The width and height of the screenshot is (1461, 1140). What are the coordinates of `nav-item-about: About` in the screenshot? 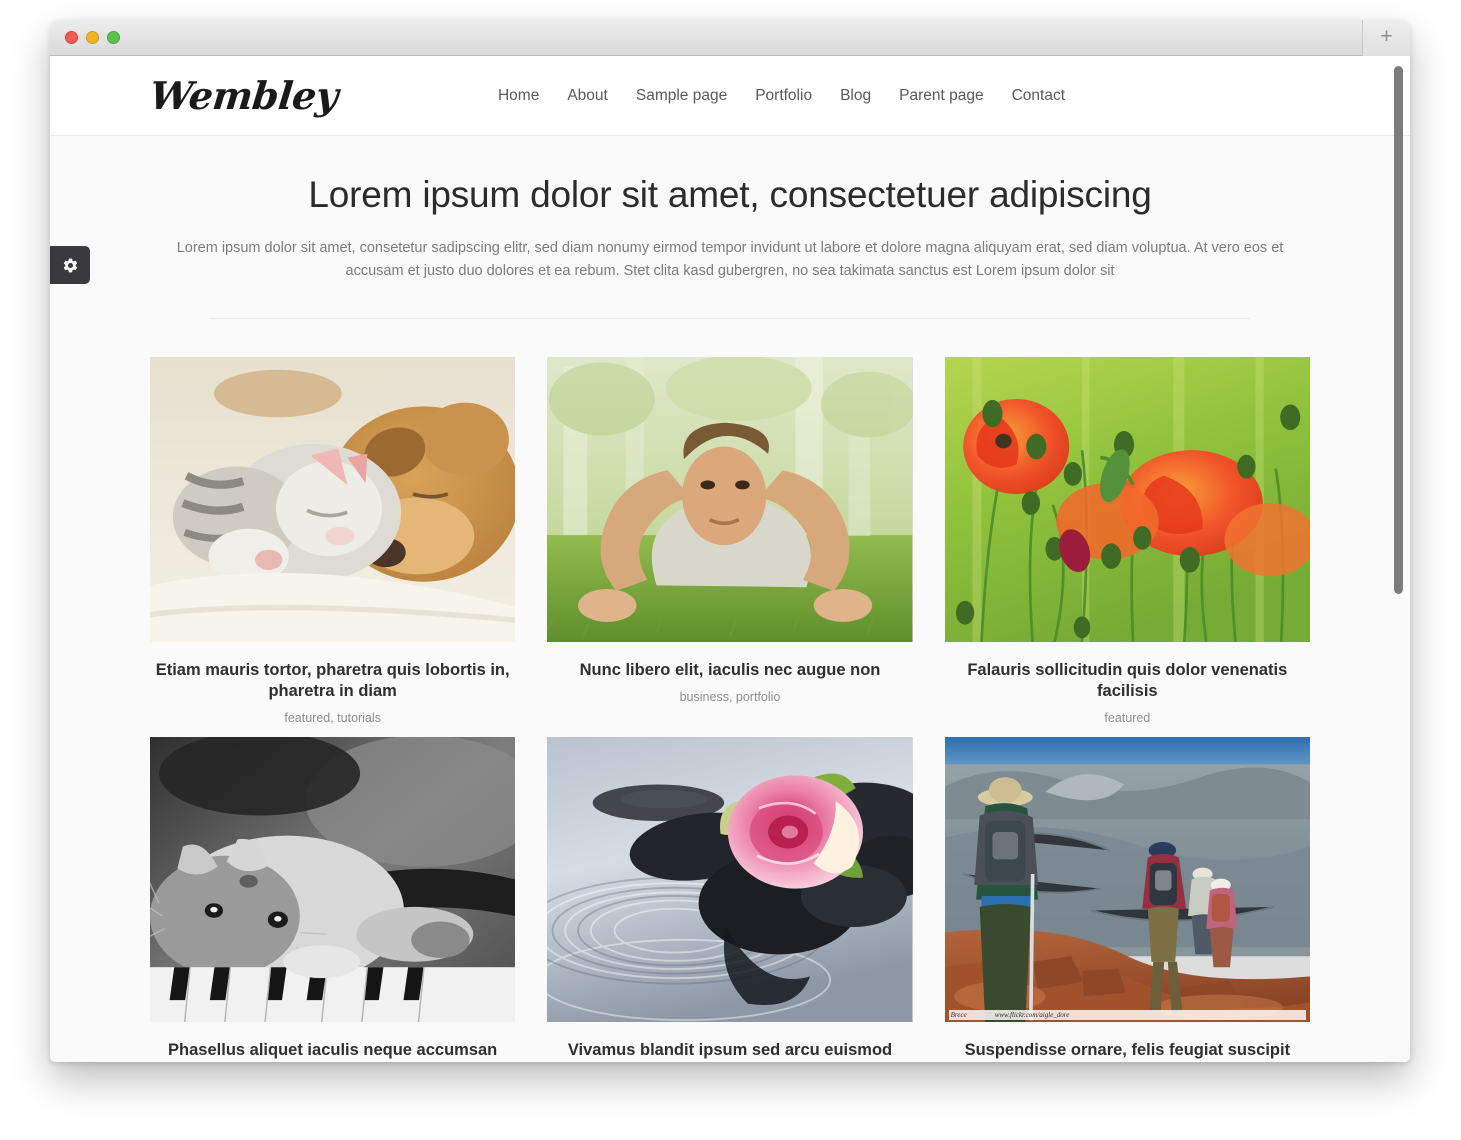 It's located at (587, 96).